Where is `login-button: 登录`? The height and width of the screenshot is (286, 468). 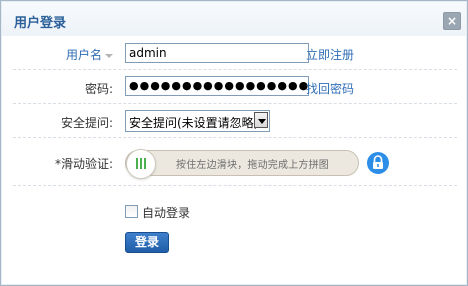 login-button: 登录 is located at coordinates (147, 242).